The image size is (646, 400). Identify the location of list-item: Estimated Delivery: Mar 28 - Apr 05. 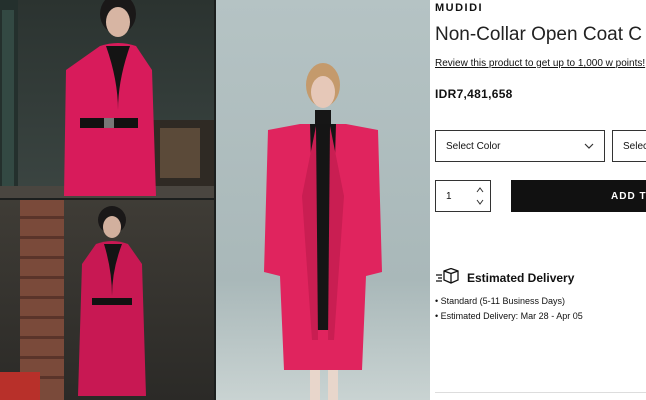
(509, 316).